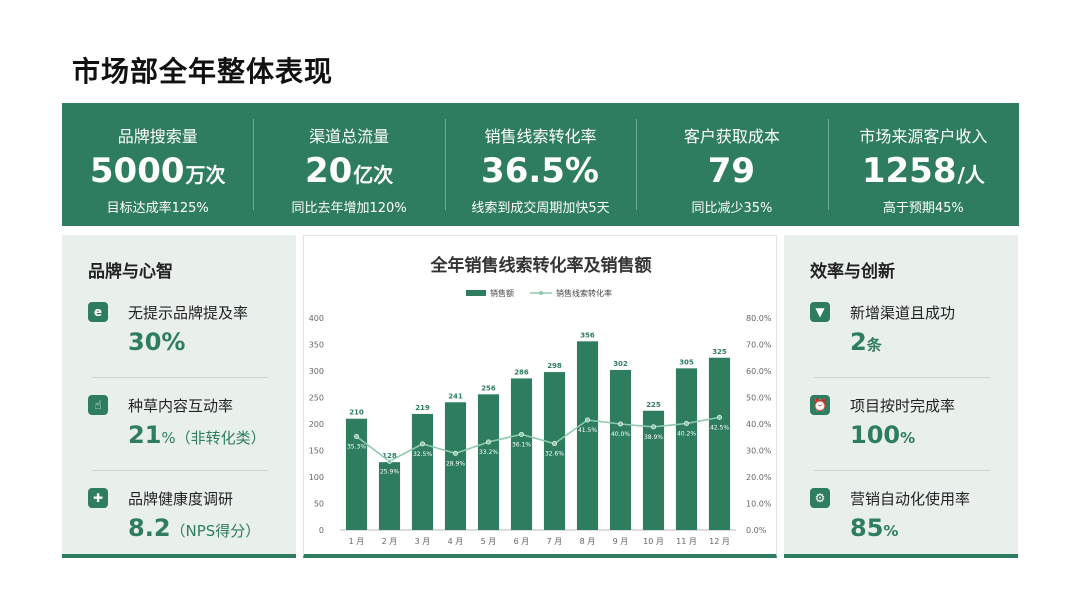 Image resolution: width=1080 pixels, height=607 pixels. I want to click on kpi-label: 销售线索转化率, so click(540, 136).